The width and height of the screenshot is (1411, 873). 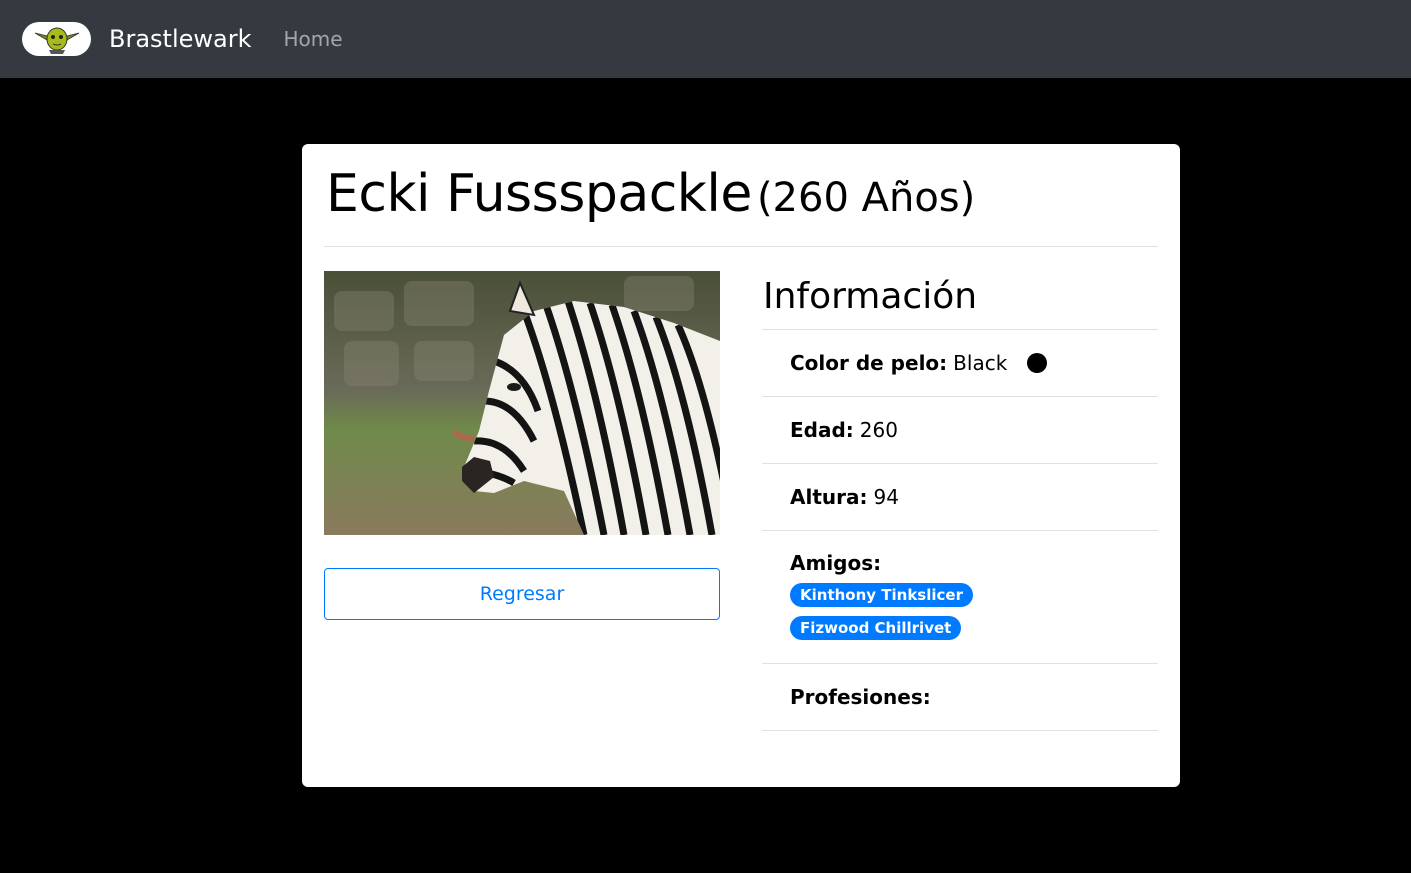 I want to click on friend-badge: Fizwood Chillrivet, so click(x=876, y=628).